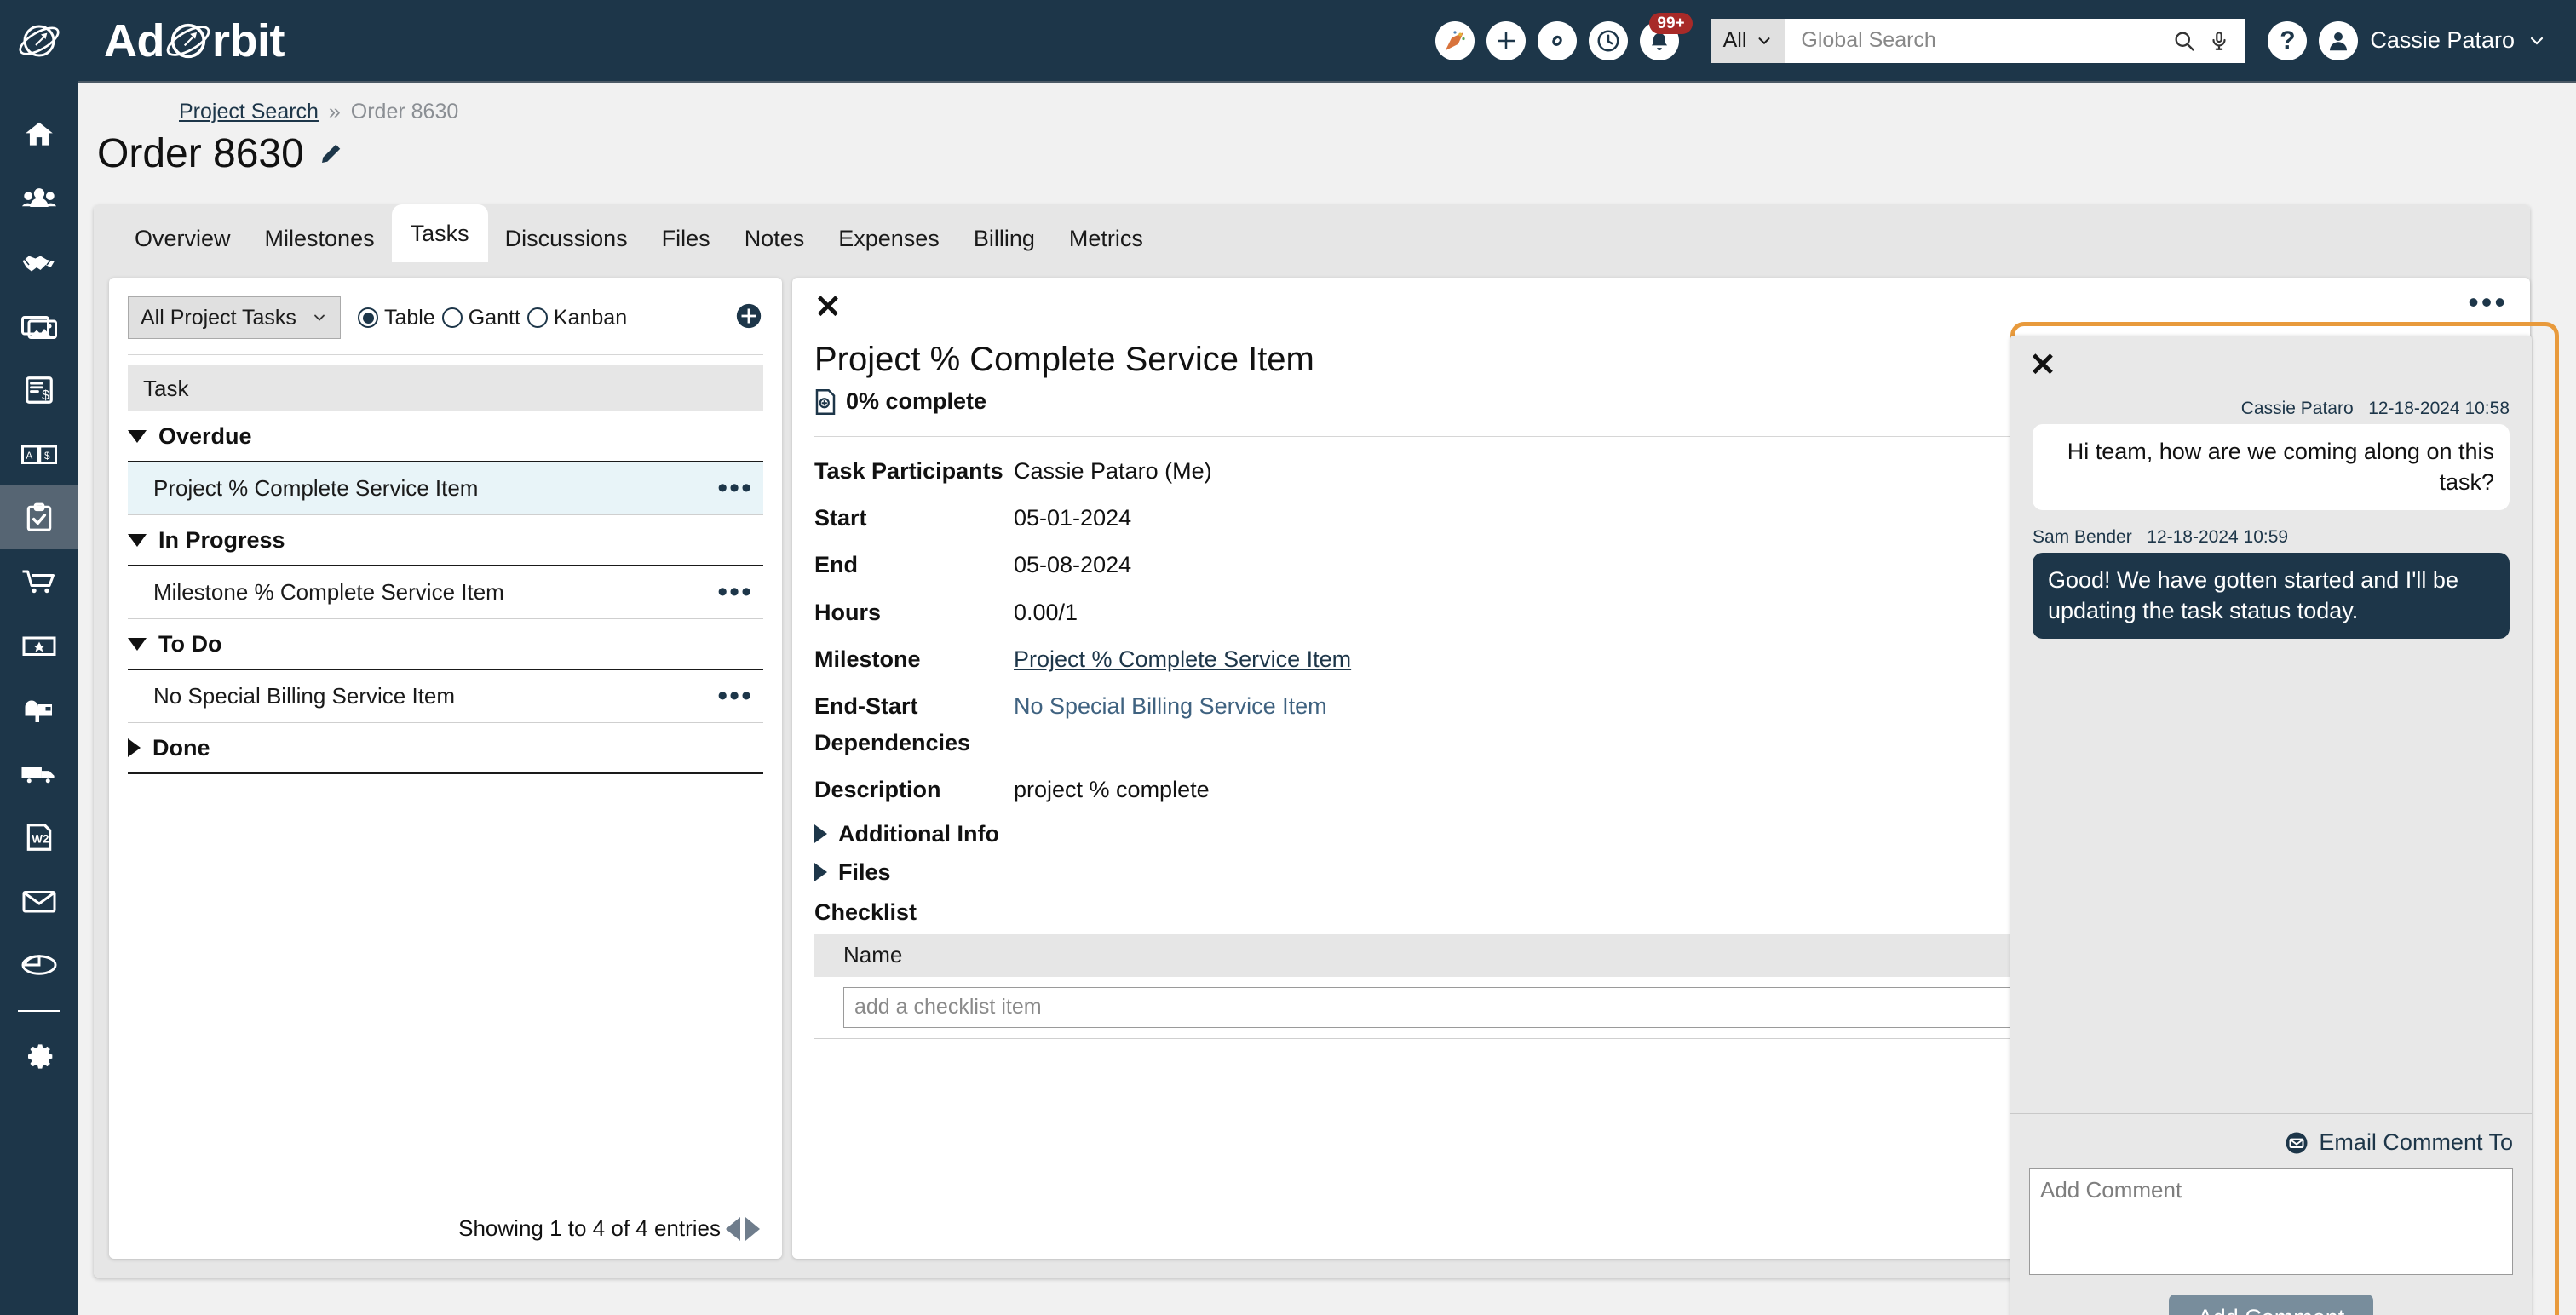 This screenshot has height=1315, width=2576. I want to click on sidebar-item-shipping, so click(39, 773).